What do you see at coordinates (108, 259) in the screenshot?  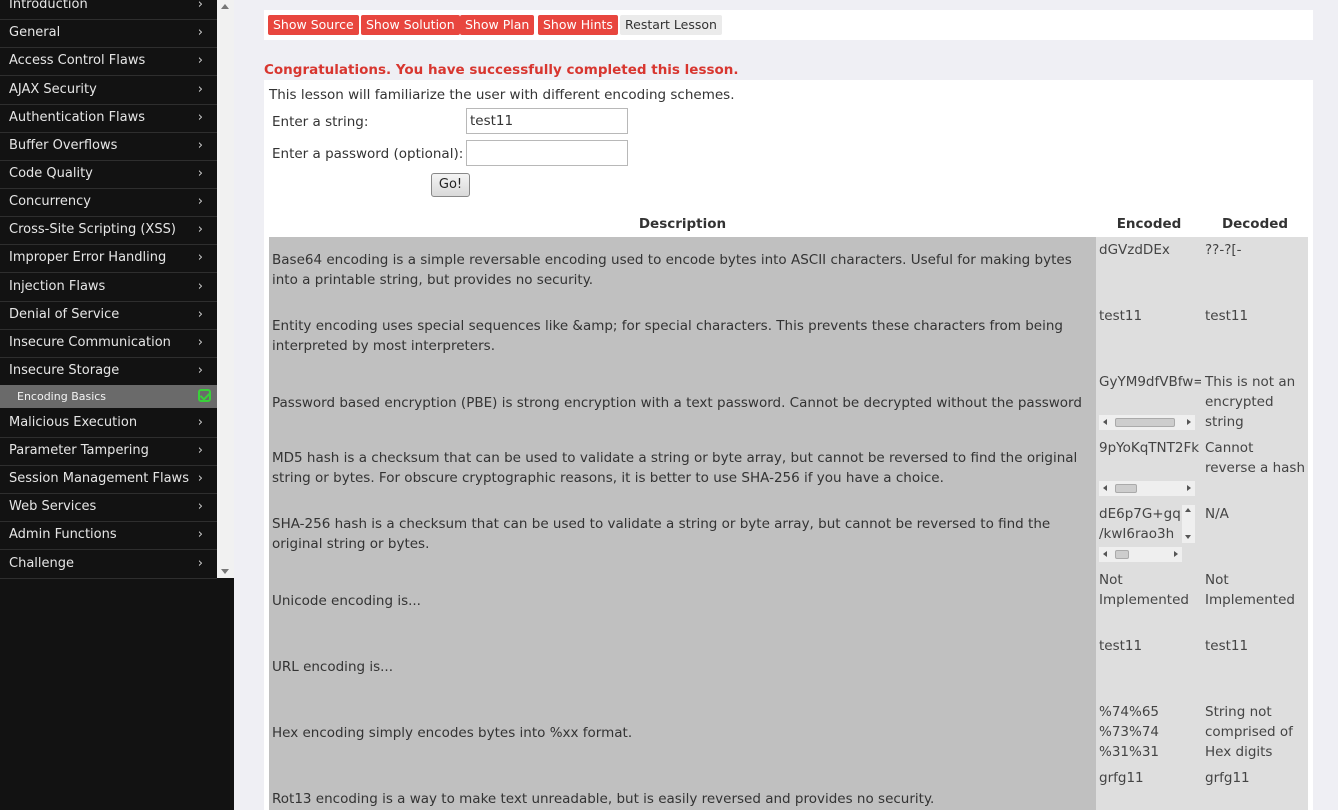 I see `nav-item-improper-error-handling: Improper Error Handling ›` at bounding box center [108, 259].